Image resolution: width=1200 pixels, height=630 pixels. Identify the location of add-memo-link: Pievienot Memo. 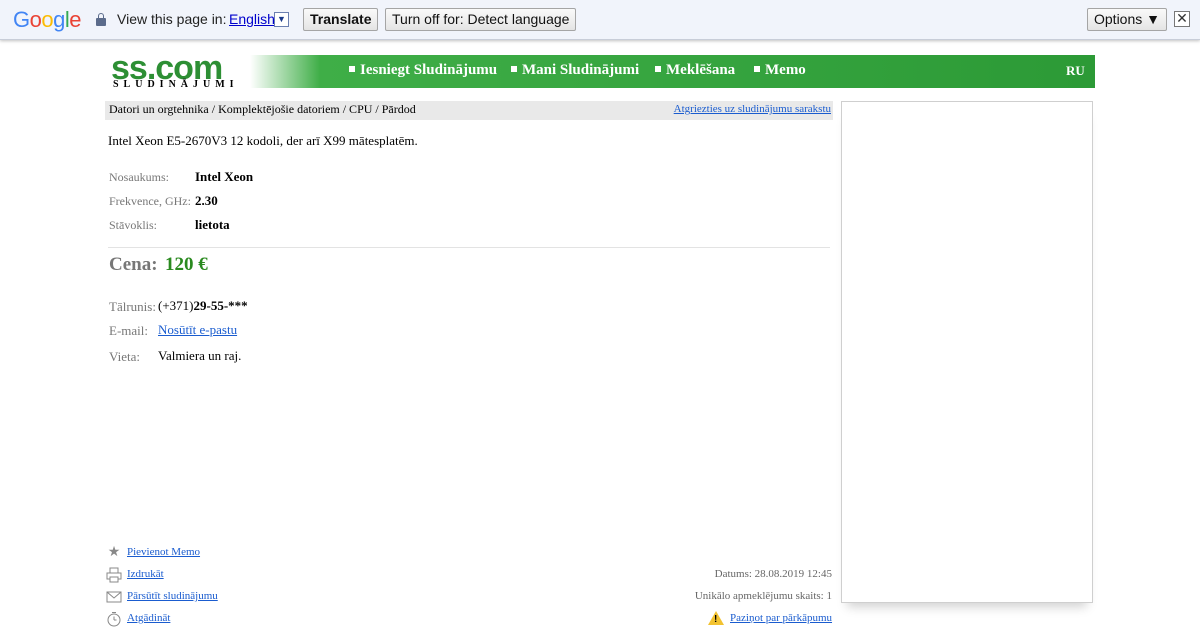
(163, 552).